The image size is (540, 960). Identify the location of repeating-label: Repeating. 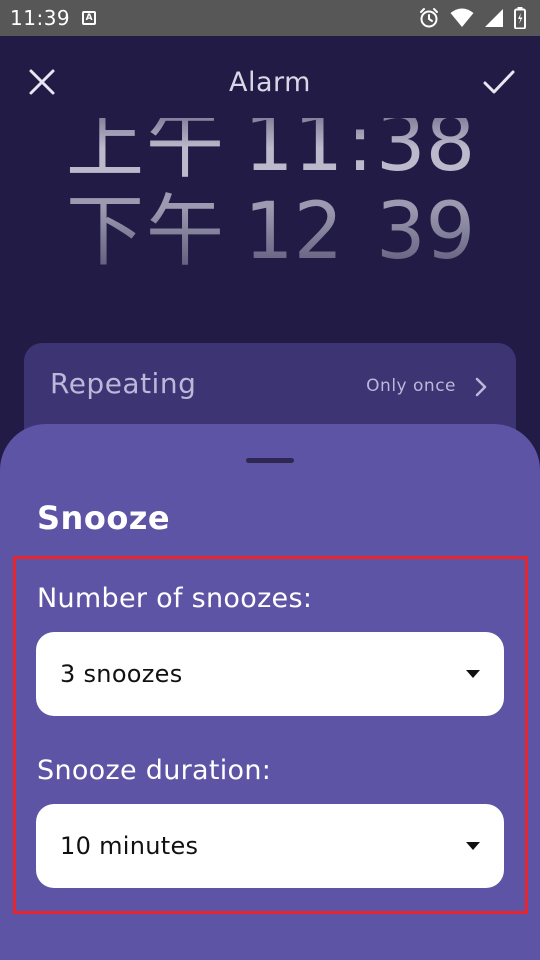
(123, 383).